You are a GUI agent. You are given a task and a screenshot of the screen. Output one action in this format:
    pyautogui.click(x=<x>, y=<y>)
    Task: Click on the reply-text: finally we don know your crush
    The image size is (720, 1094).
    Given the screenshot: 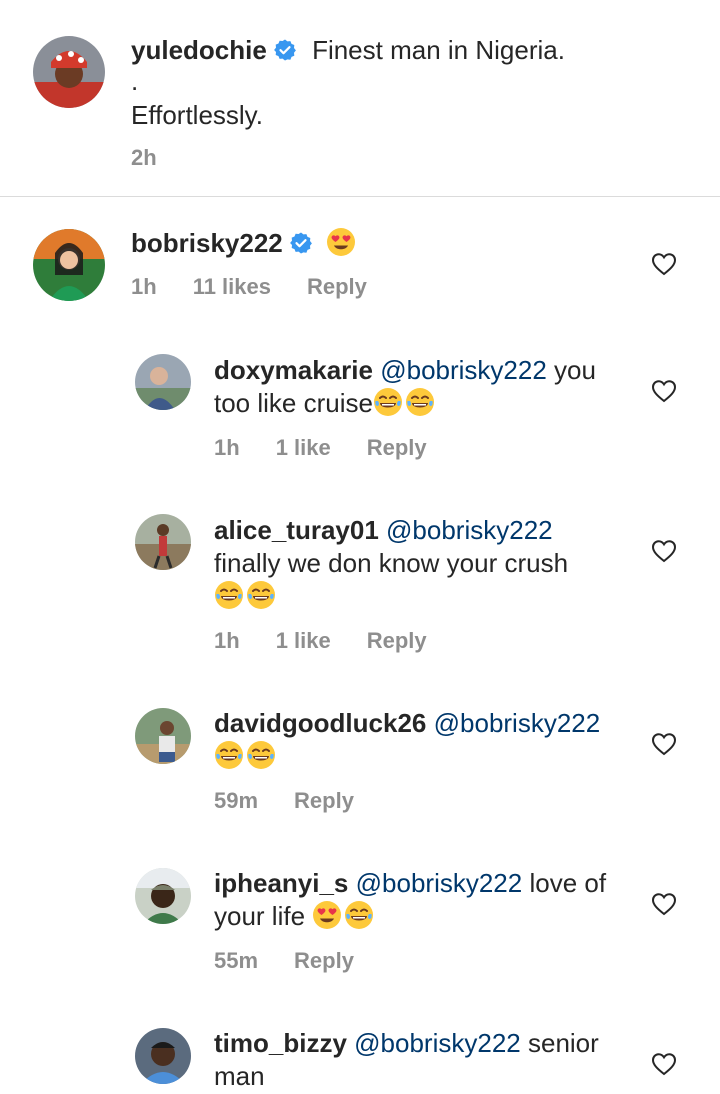 What is the action you would take?
    pyautogui.click(x=391, y=563)
    